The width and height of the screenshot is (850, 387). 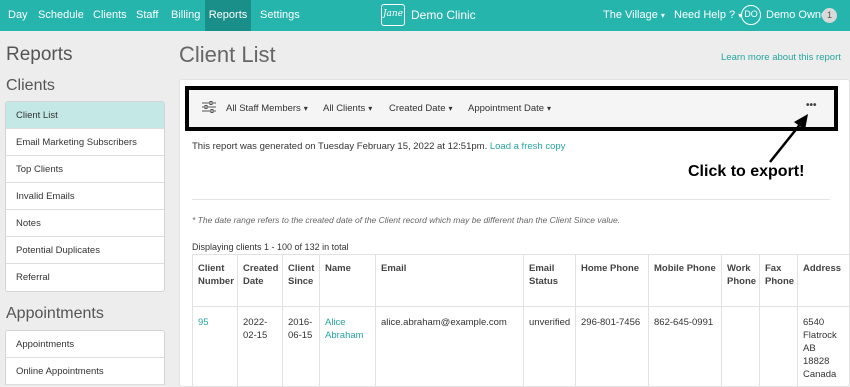 What do you see at coordinates (511, 199) in the screenshot?
I see `section-divider` at bounding box center [511, 199].